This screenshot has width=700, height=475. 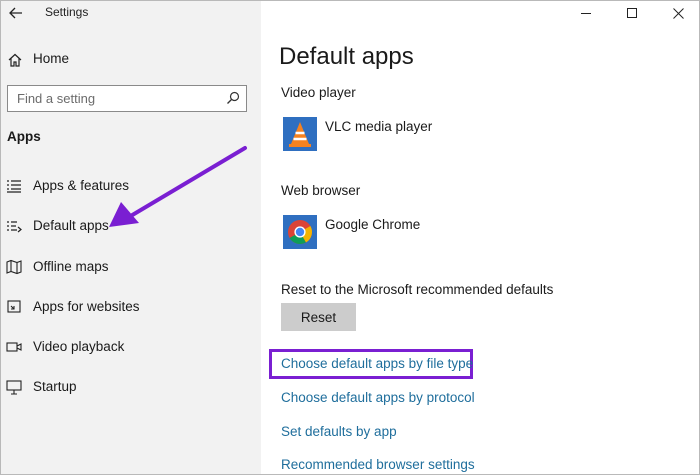 I want to click on sidebar-item-label: Video playback, so click(x=79, y=346).